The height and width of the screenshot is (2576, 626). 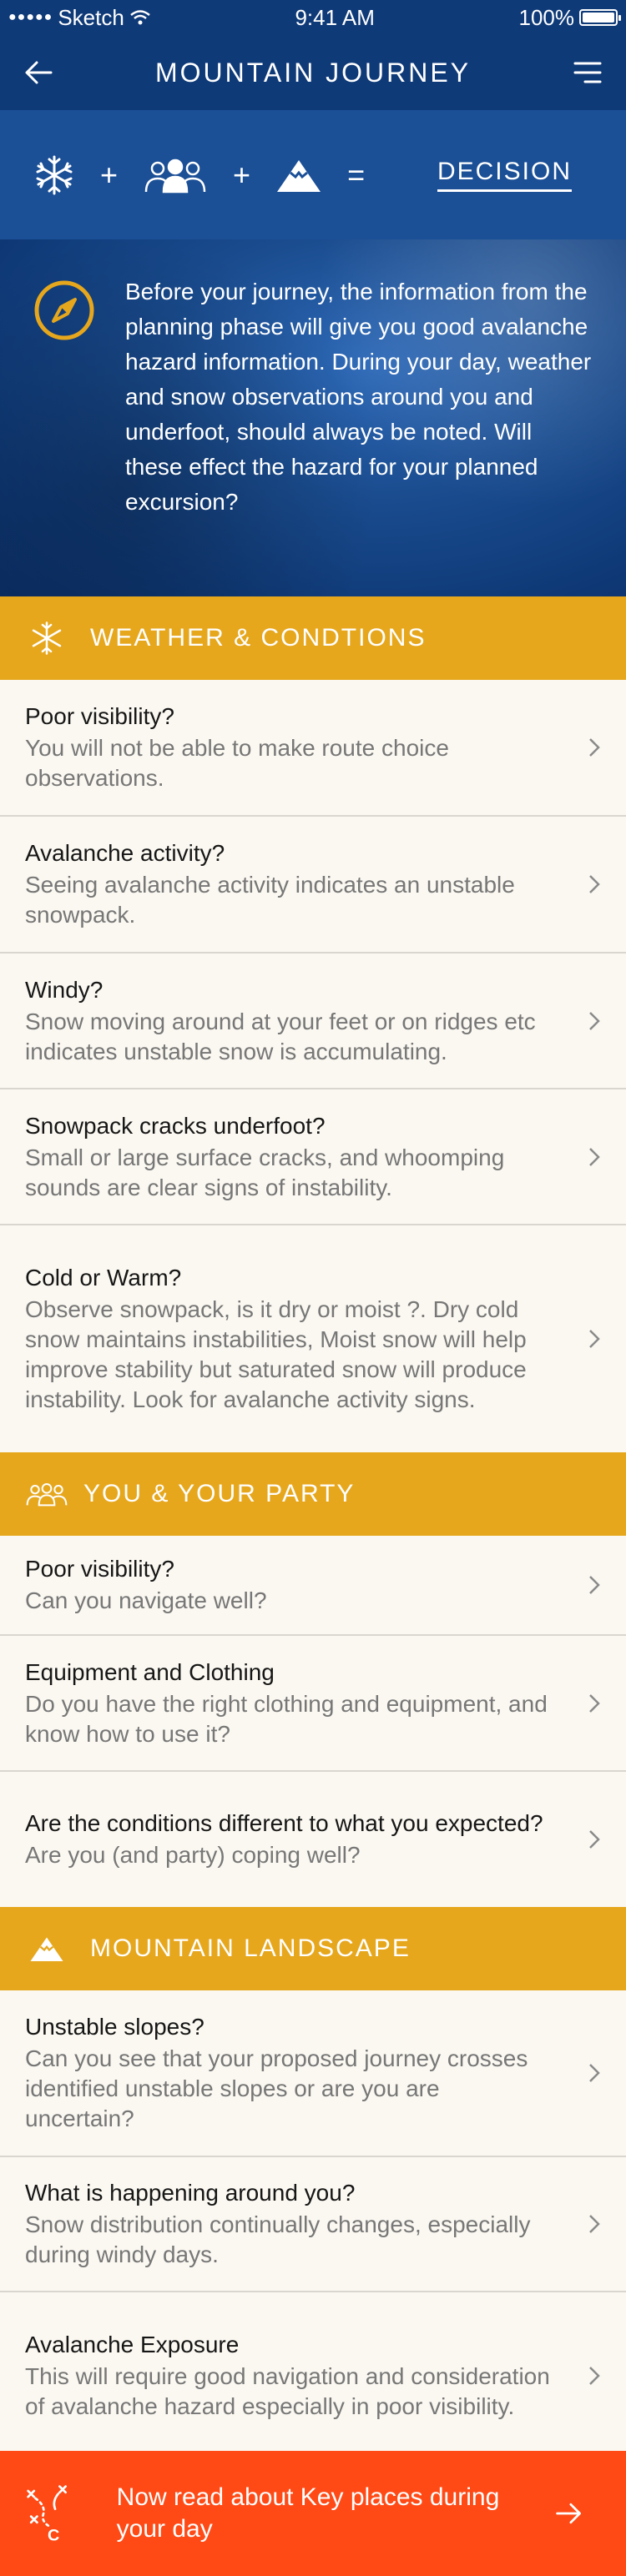 I want to click on battery-icon, so click(x=599, y=17).